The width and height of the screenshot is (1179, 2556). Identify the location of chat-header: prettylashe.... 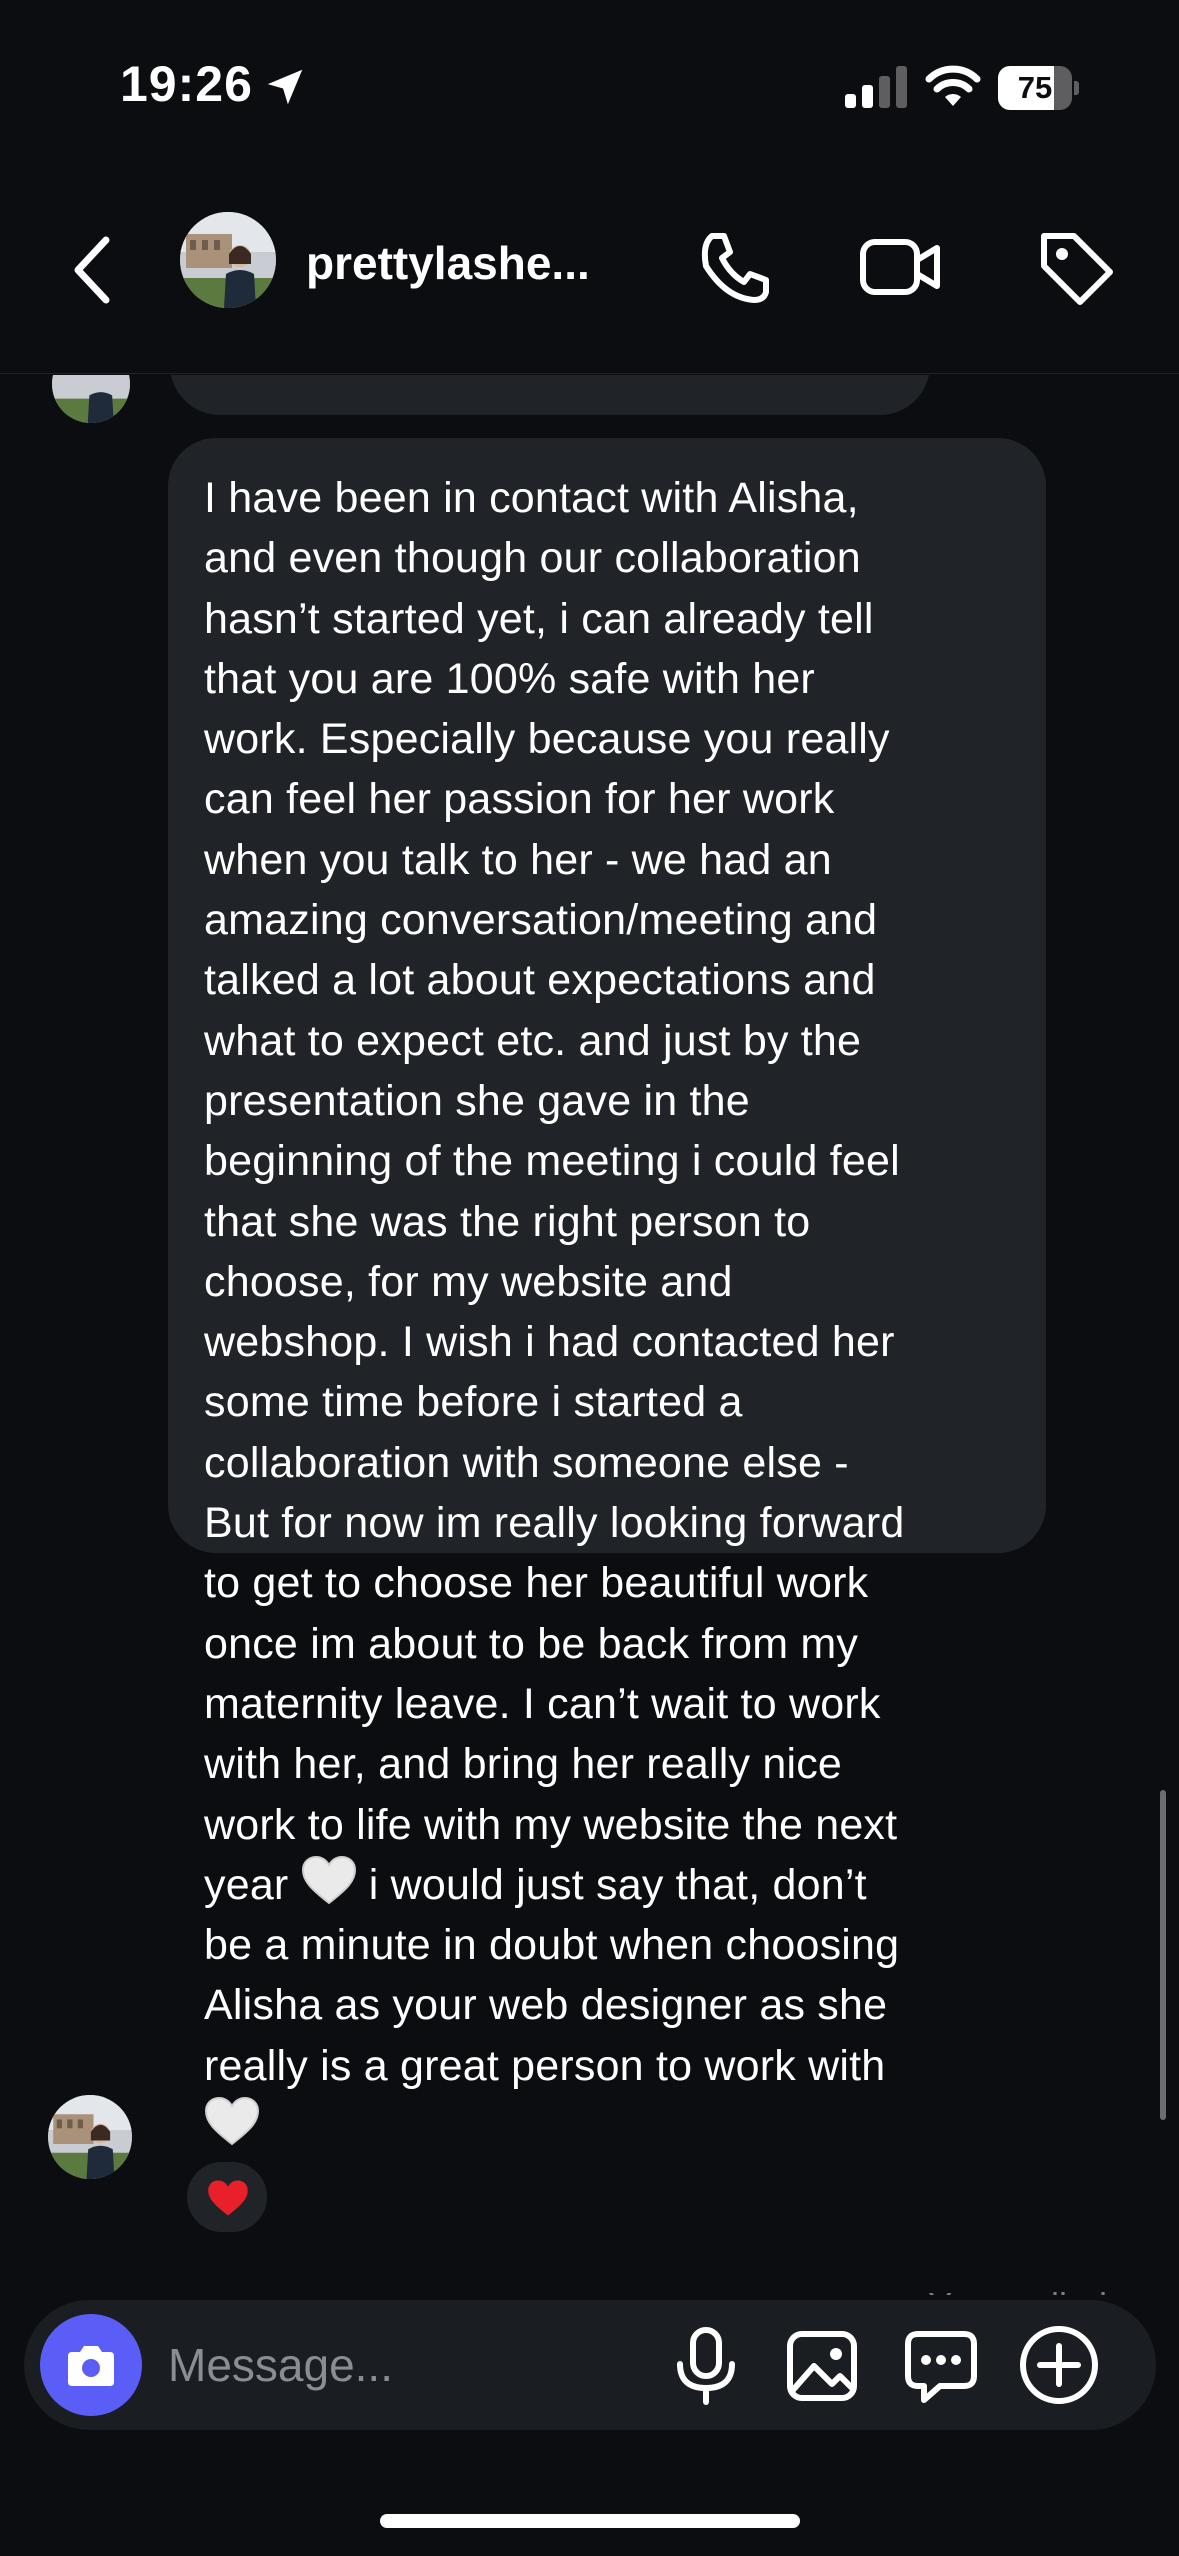
(589, 272).